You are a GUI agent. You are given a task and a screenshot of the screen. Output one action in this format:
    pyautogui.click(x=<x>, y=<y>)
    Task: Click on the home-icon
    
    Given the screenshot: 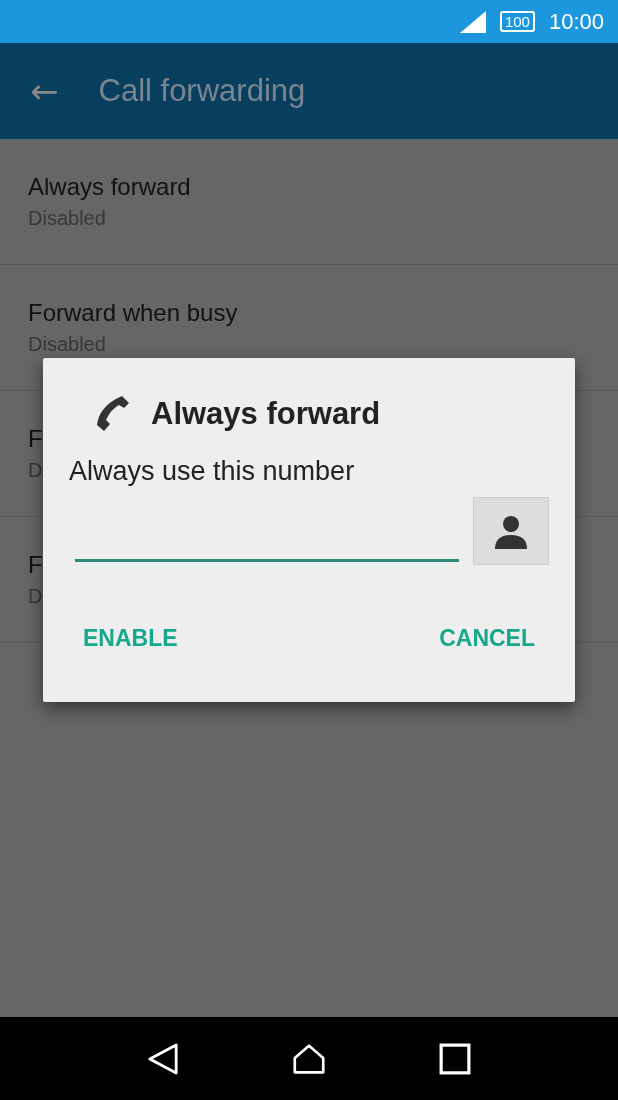 What is the action you would take?
    pyautogui.click(x=309, y=1058)
    